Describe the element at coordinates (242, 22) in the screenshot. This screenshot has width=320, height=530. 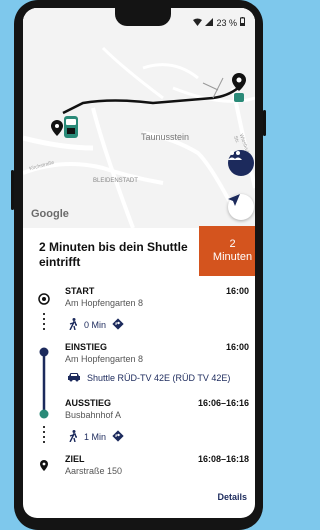
I see `battery-icon` at that location.